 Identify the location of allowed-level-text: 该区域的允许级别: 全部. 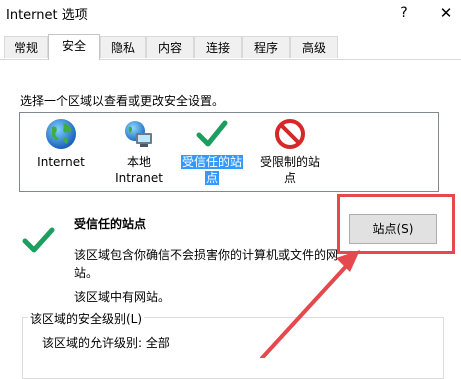
(106, 343).